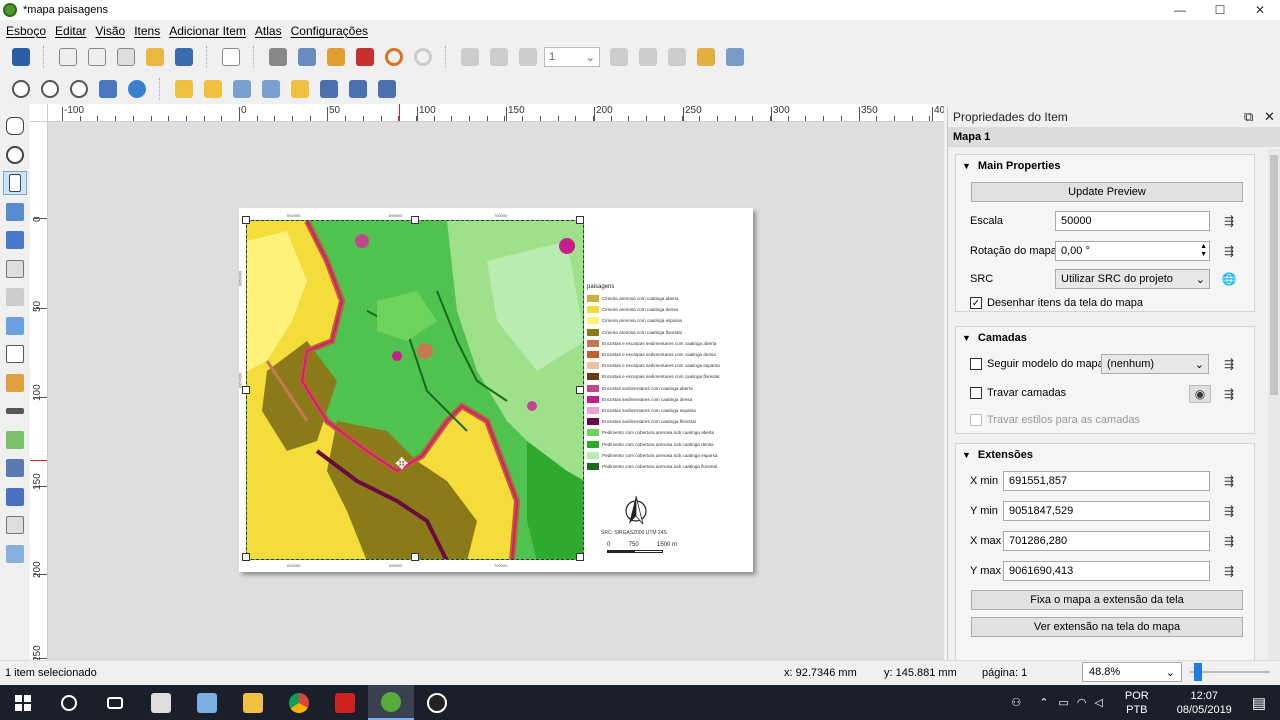 The image size is (1280, 720). What do you see at coordinates (68, 57) in the screenshot?
I see `new-layout-button` at bounding box center [68, 57].